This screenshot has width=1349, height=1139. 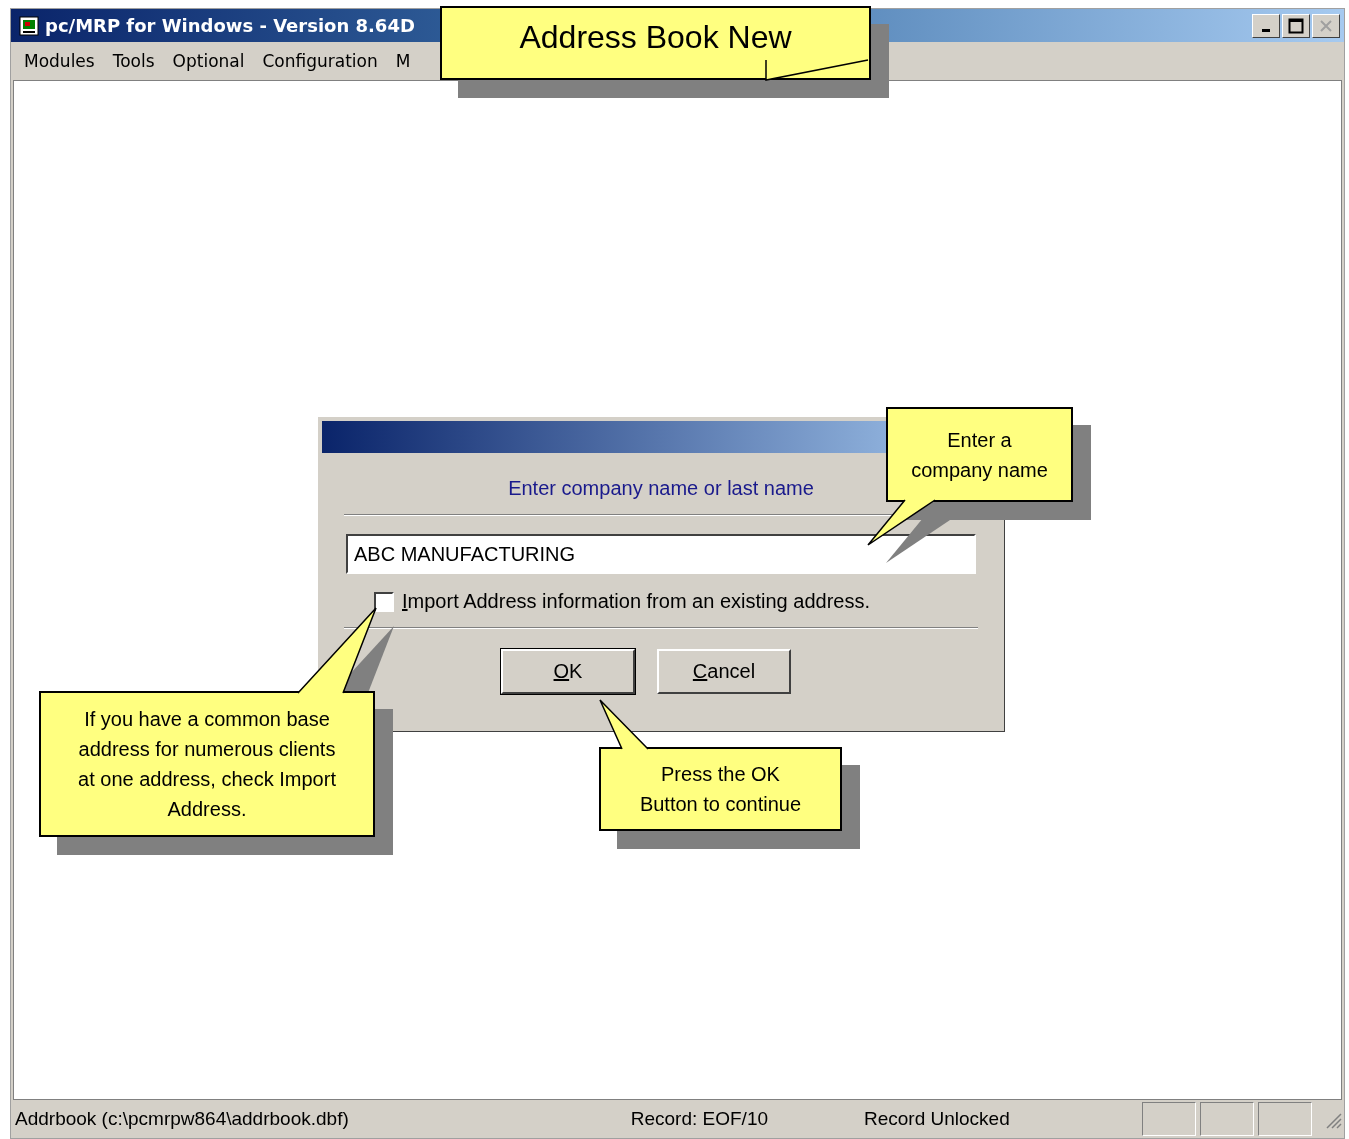 What do you see at coordinates (384, 601) in the screenshot?
I see `import-checkbox` at bounding box center [384, 601].